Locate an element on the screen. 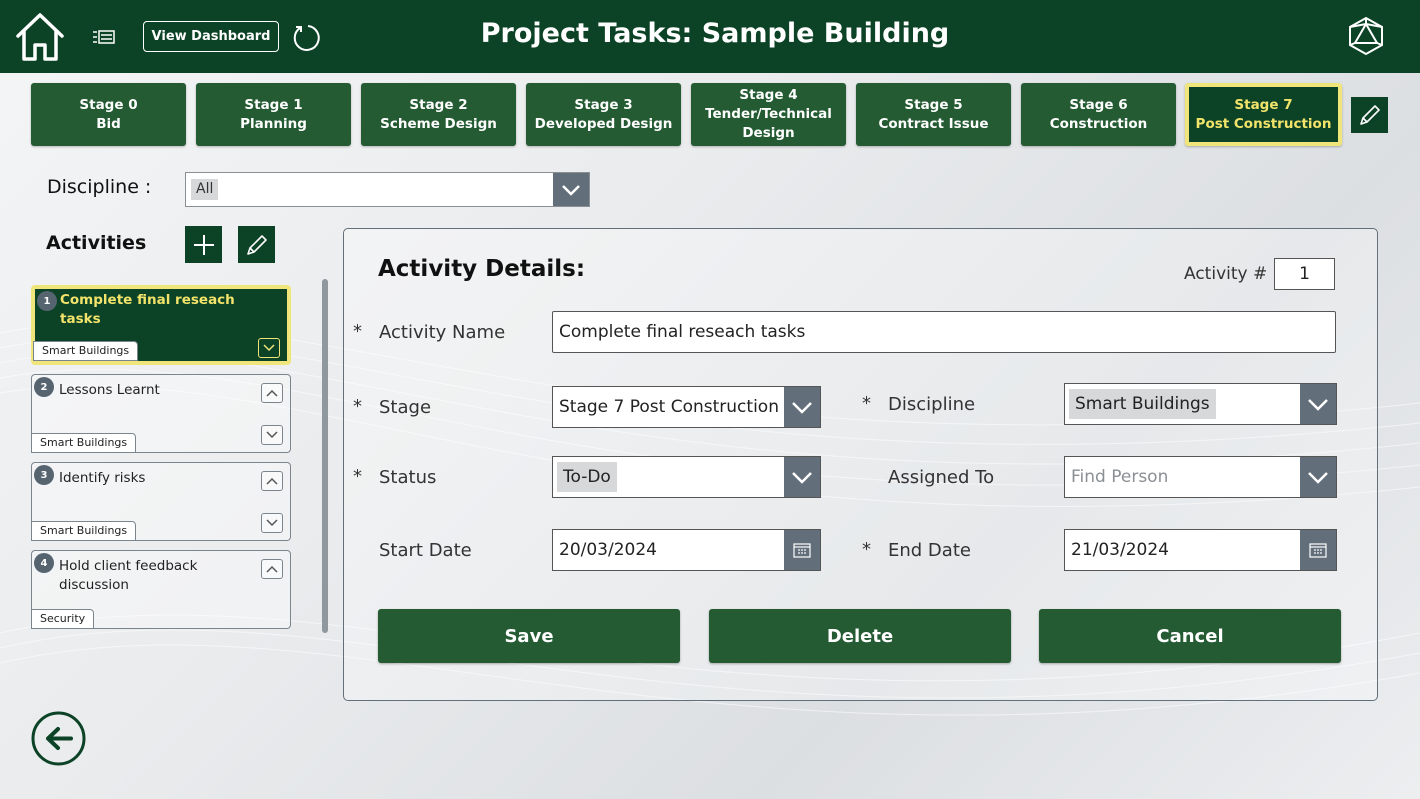  stage-label: Stage 3 is located at coordinates (603, 104).